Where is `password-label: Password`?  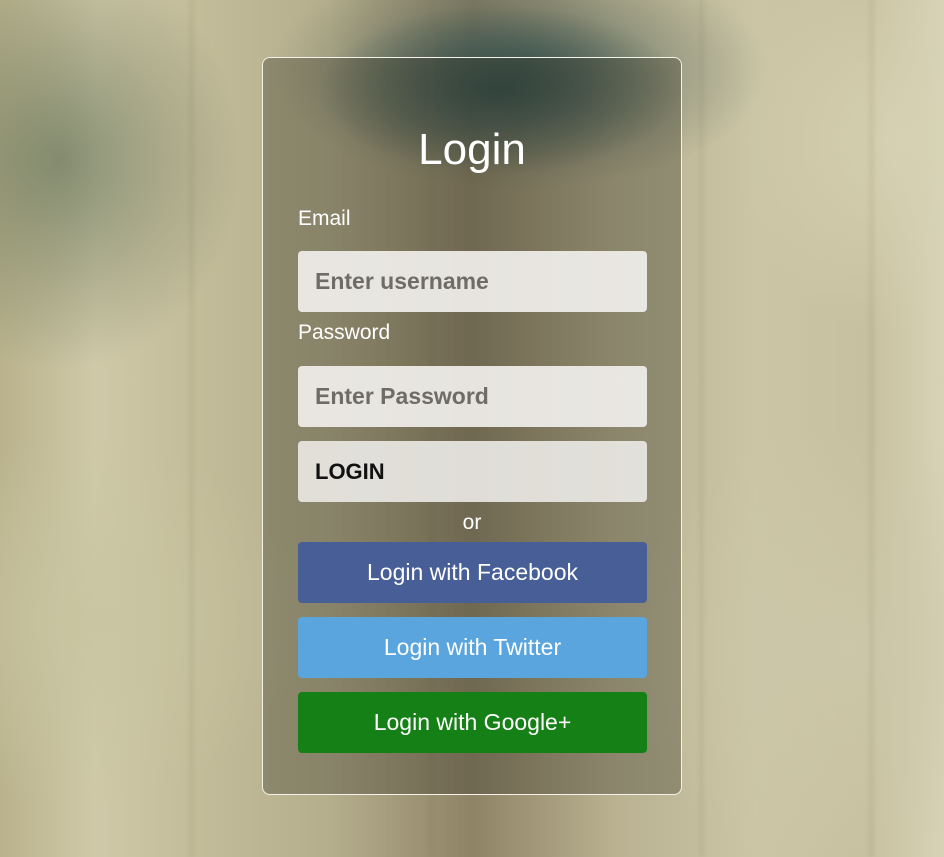
password-label: Password is located at coordinates (344, 332).